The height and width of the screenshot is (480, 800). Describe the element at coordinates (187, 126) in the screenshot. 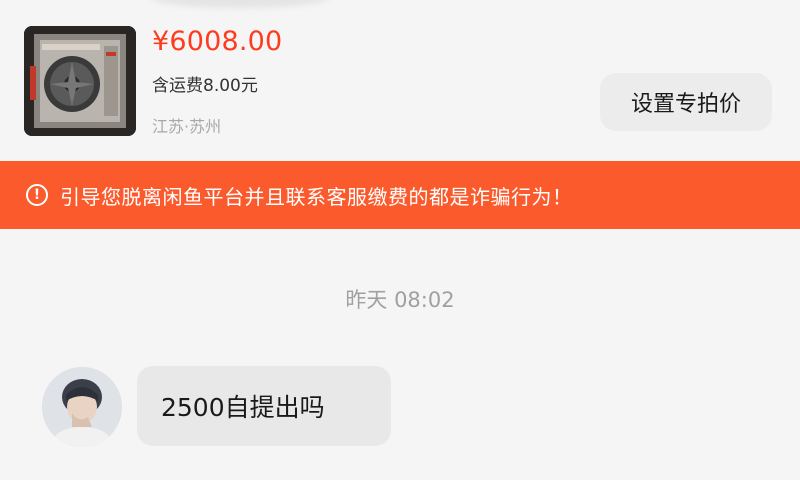

I see `seller-location: 江苏·苏州` at that location.